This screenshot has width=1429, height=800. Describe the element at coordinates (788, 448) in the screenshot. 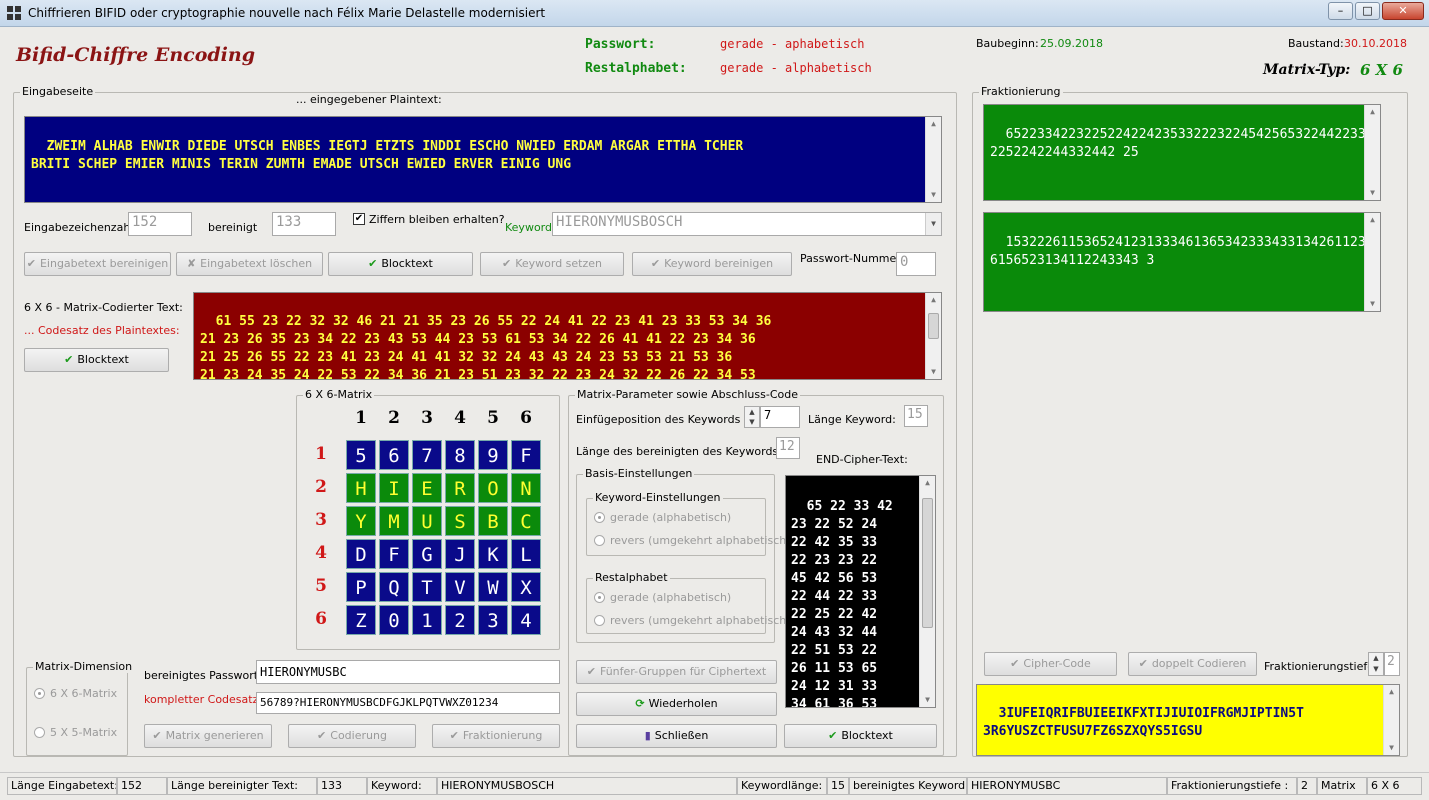

I see `clean-keyword-length-field: 12` at that location.